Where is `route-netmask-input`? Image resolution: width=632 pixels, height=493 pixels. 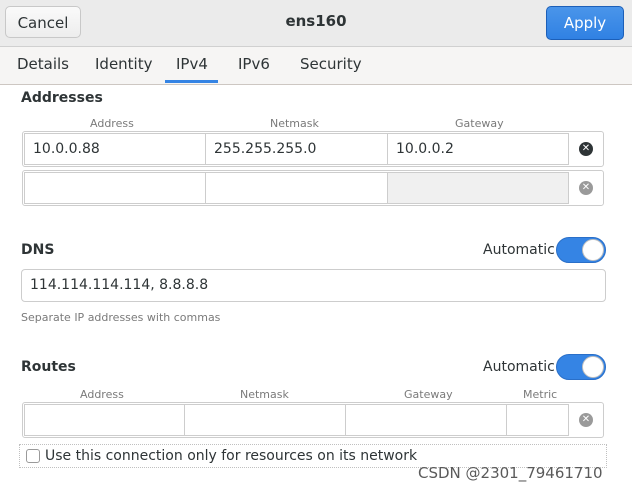 route-netmask-input is located at coordinates (265, 420).